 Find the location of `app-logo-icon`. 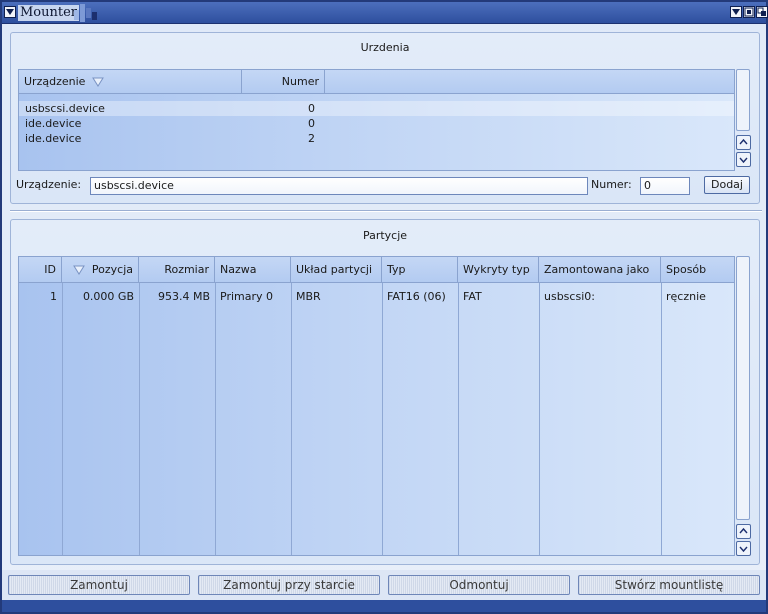

app-logo-icon is located at coordinates (86, 13).